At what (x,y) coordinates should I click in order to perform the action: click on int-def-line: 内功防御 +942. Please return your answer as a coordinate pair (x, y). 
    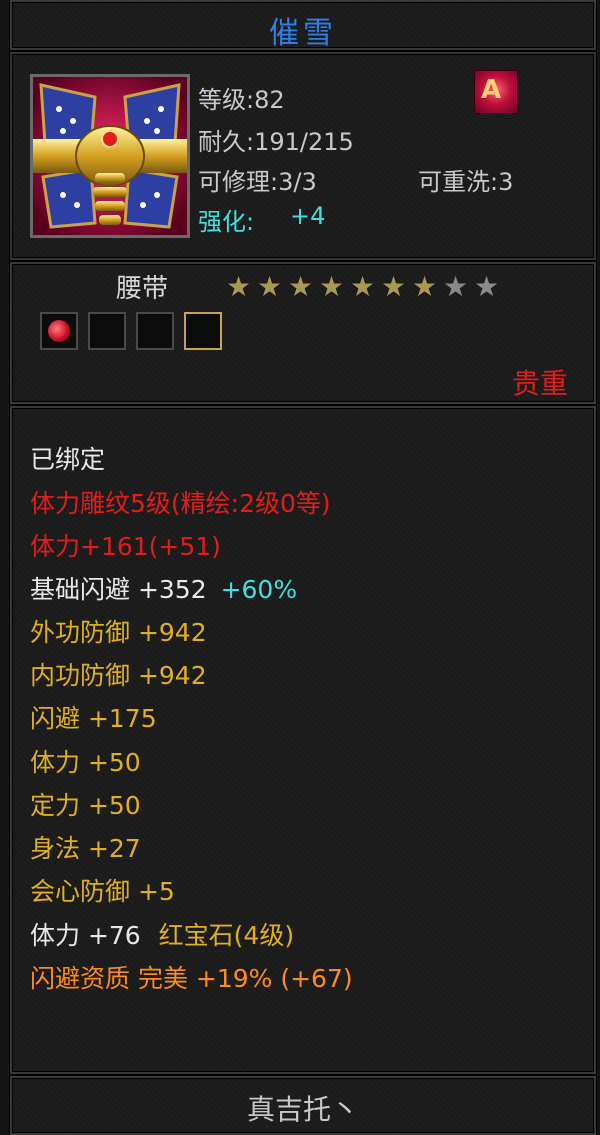
    Looking at the image, I should click on (118, 675).